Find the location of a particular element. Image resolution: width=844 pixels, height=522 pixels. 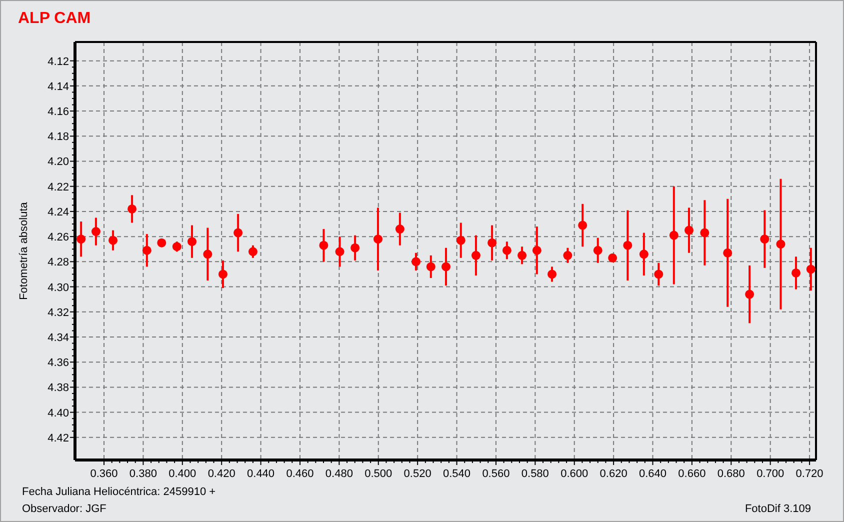

x-tick-label: 0.660 is located at coordinates (692, 474).